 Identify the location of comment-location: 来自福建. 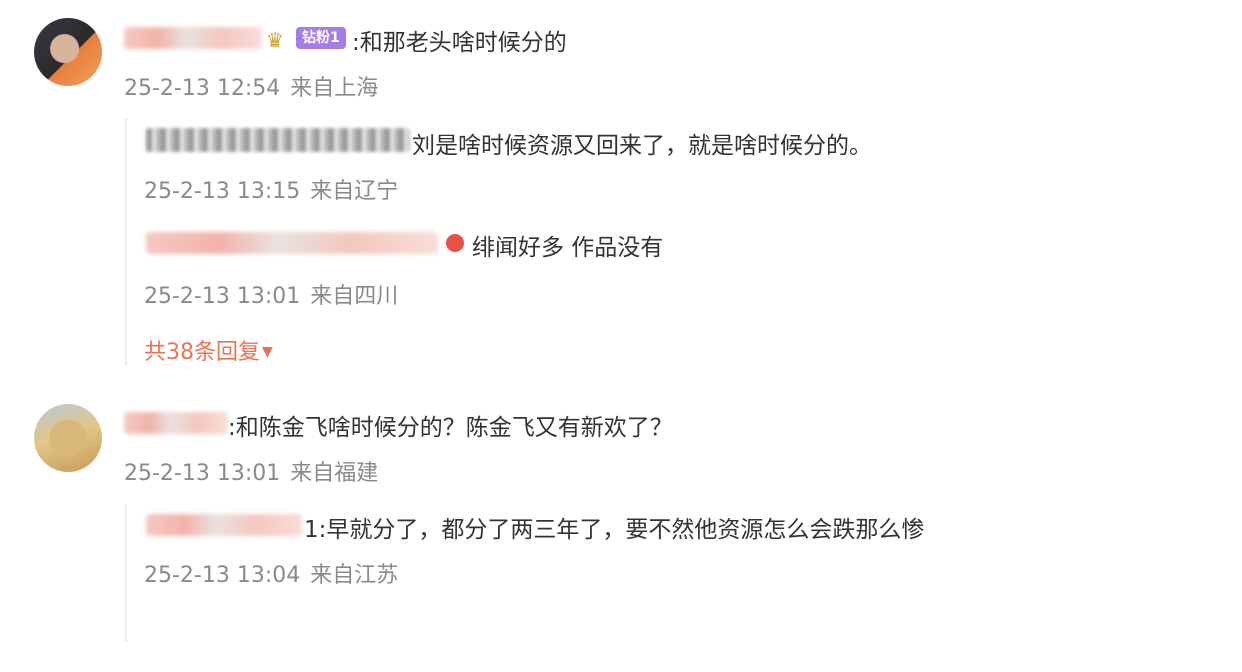
(334, 473).